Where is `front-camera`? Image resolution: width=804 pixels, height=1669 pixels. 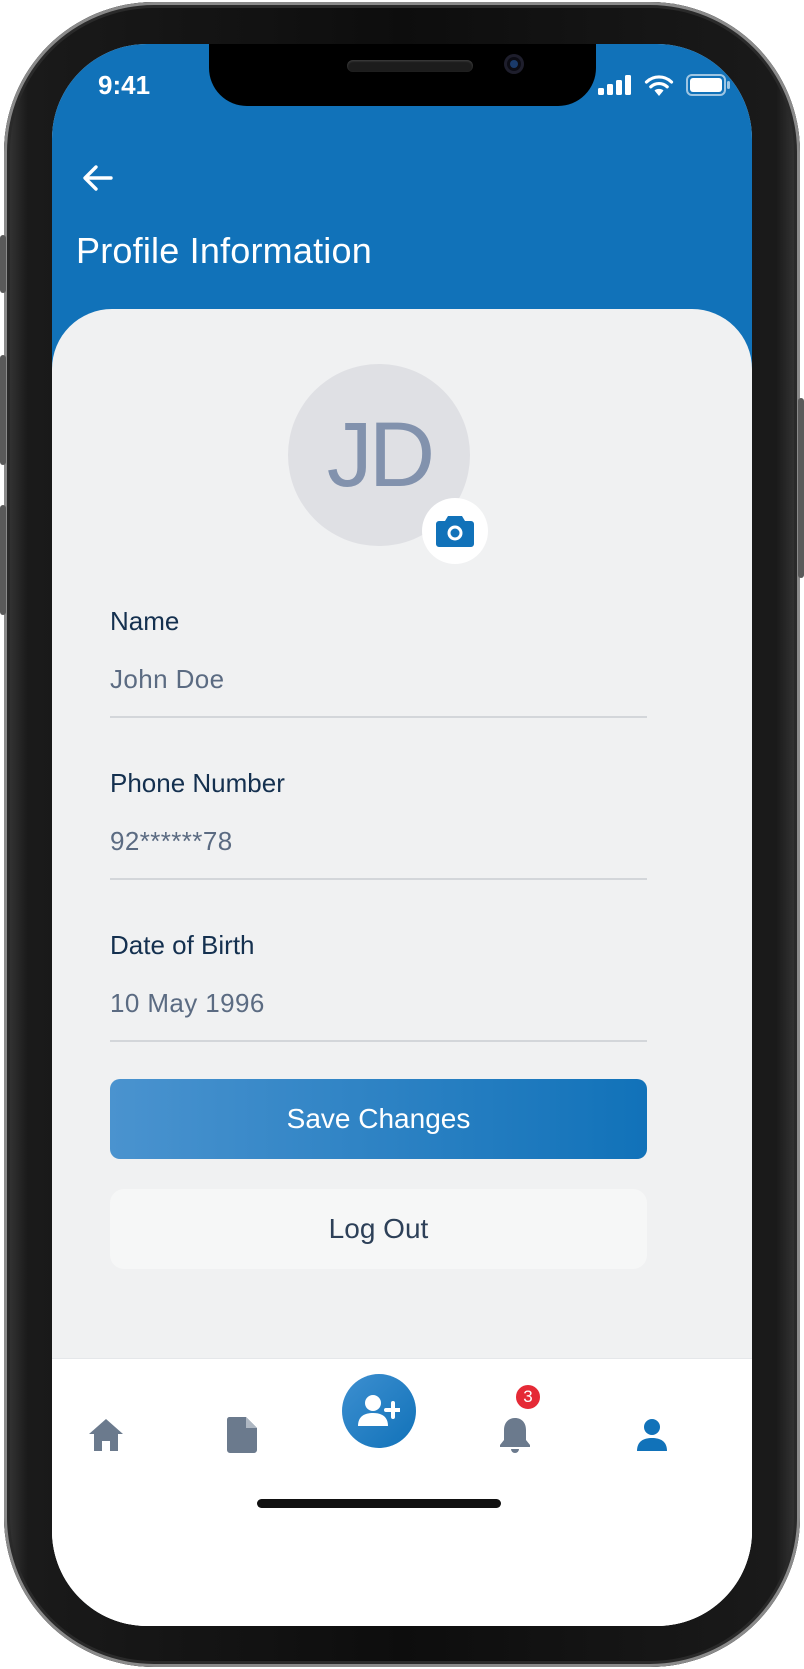 front-camera is located at coordinates (514, 64).